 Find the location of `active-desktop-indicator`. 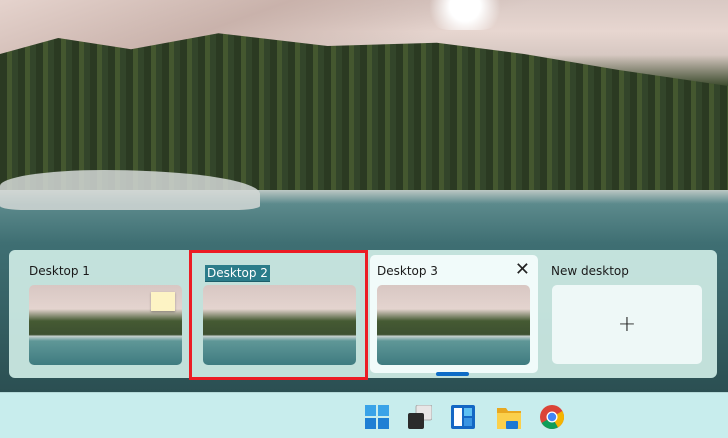

active-desktop-indicator is located at coordinates (452, 374).